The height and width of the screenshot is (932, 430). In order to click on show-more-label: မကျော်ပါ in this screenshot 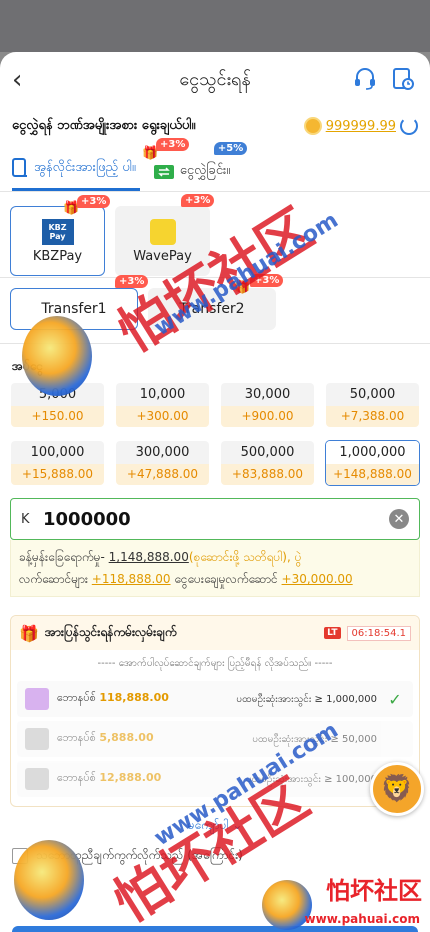, I will do `click(208, 825)`.